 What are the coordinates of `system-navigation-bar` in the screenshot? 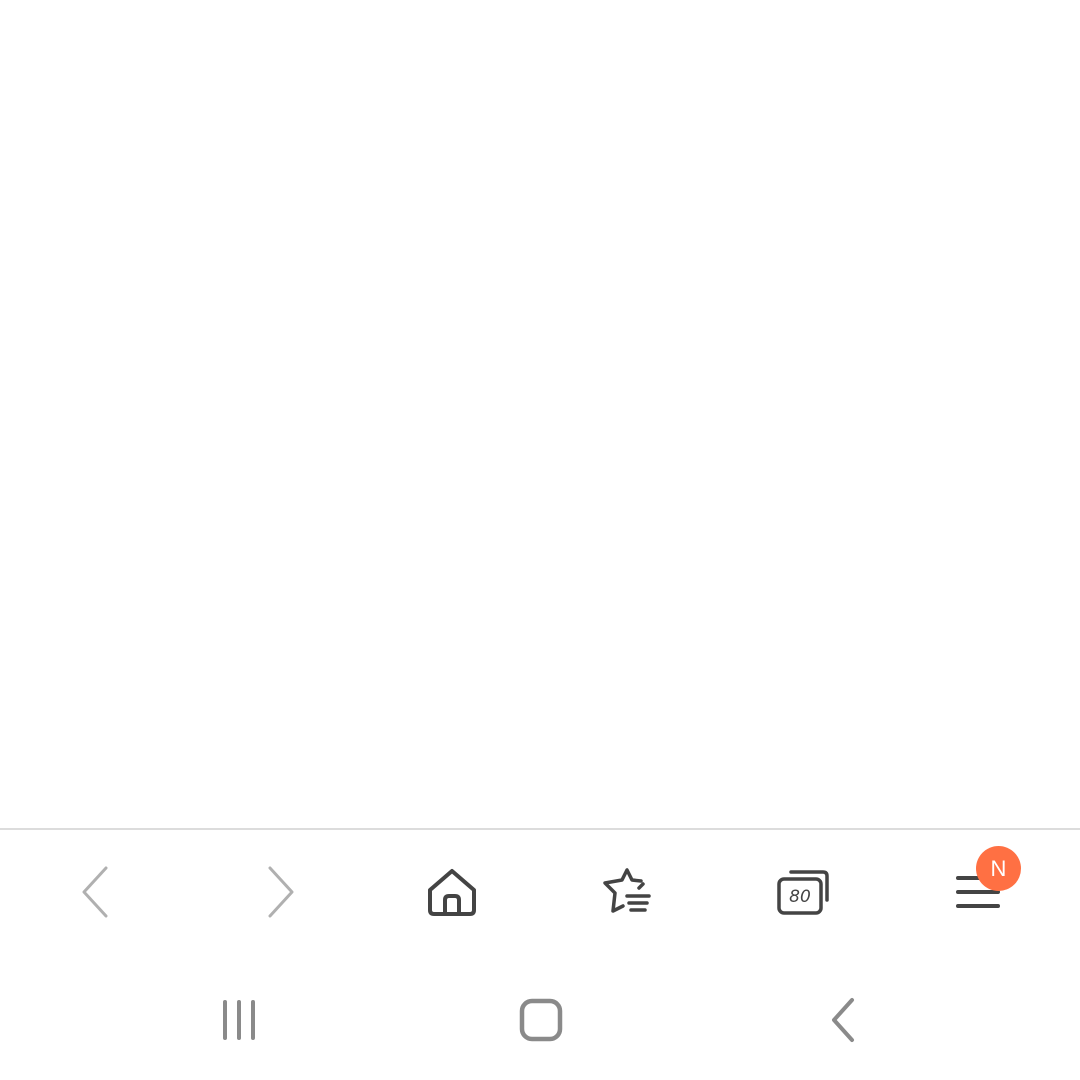 It's located at (540, 1015).